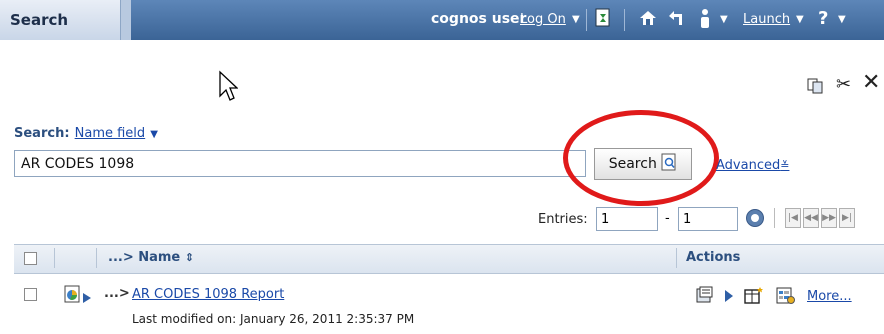  I want to click on advanced-link: Advanced≚, so click(752, 165).